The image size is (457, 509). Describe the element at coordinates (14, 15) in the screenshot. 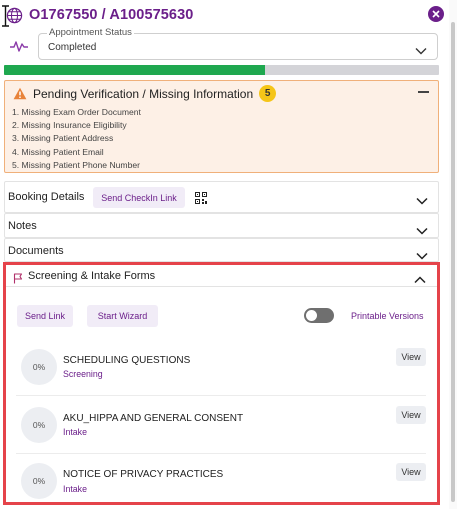

I see `globe-icon` at that location.